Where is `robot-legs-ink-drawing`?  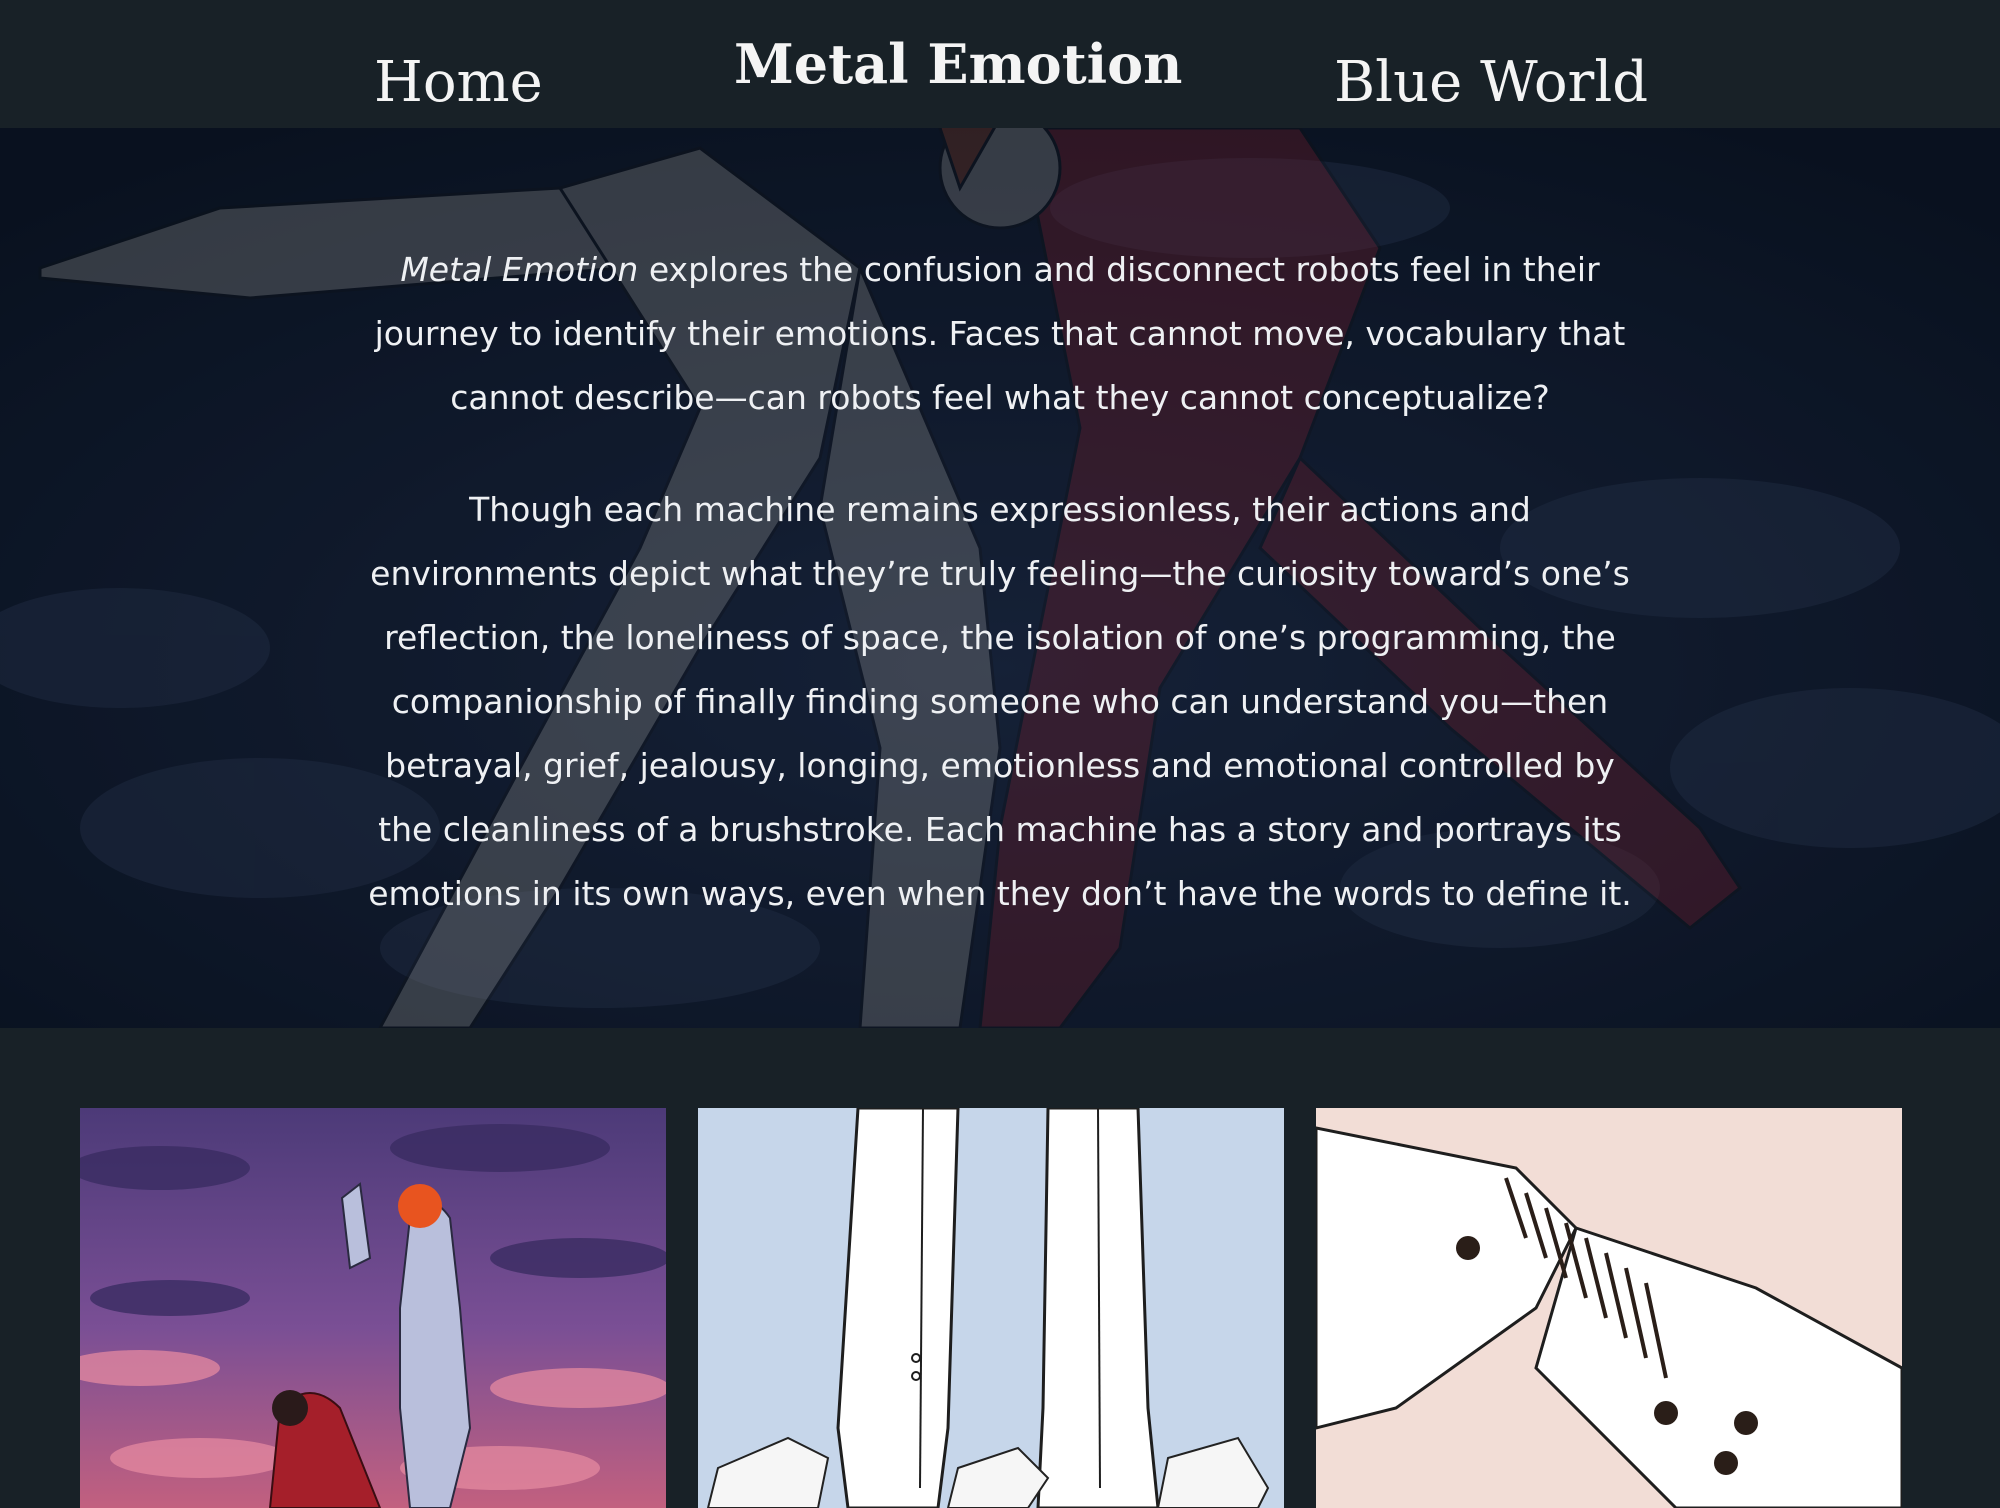 robot-legs-ink-drawing is located at coordinates (991, 1308).